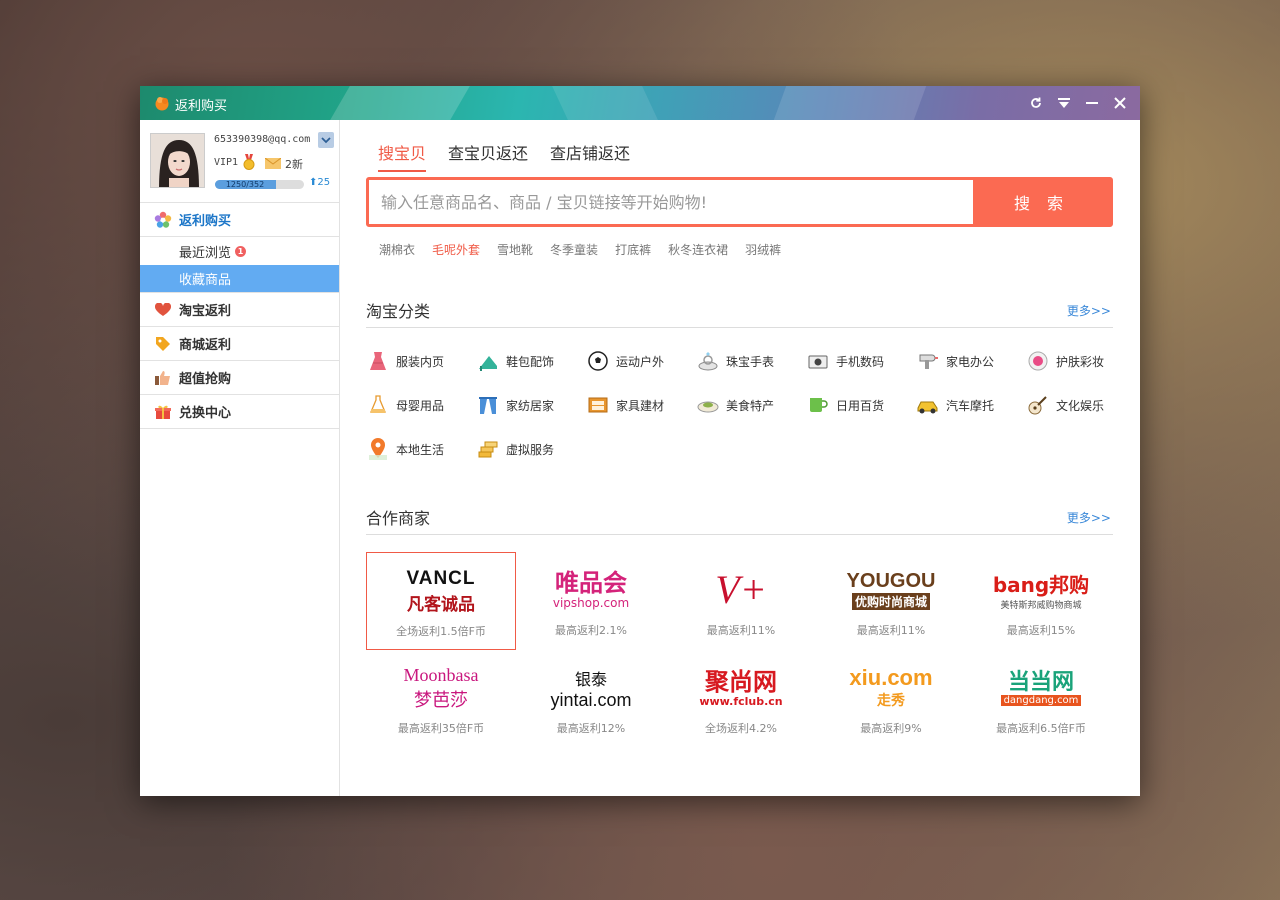  What do you see at coordinates (1041, 601) in the screenshot?
I see `merchant-banggo: bang邦购 美特斯邦威购物商城 最高返利15%` at bounding box center [1041, 601].